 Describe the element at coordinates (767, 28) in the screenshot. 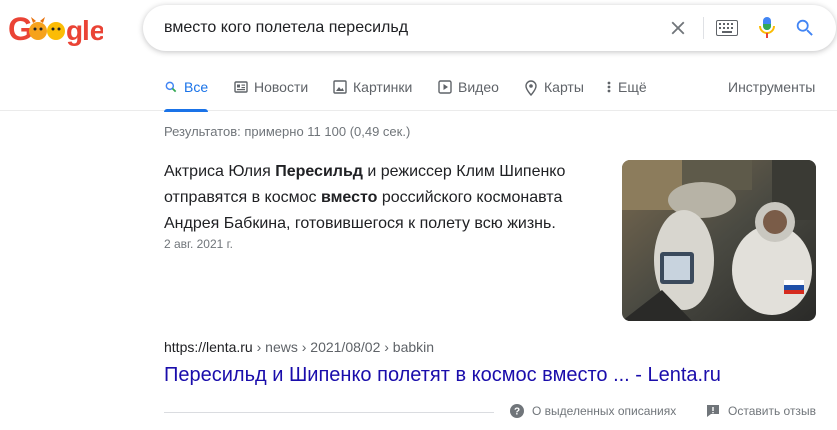

I see `microphone-icon` at that location.